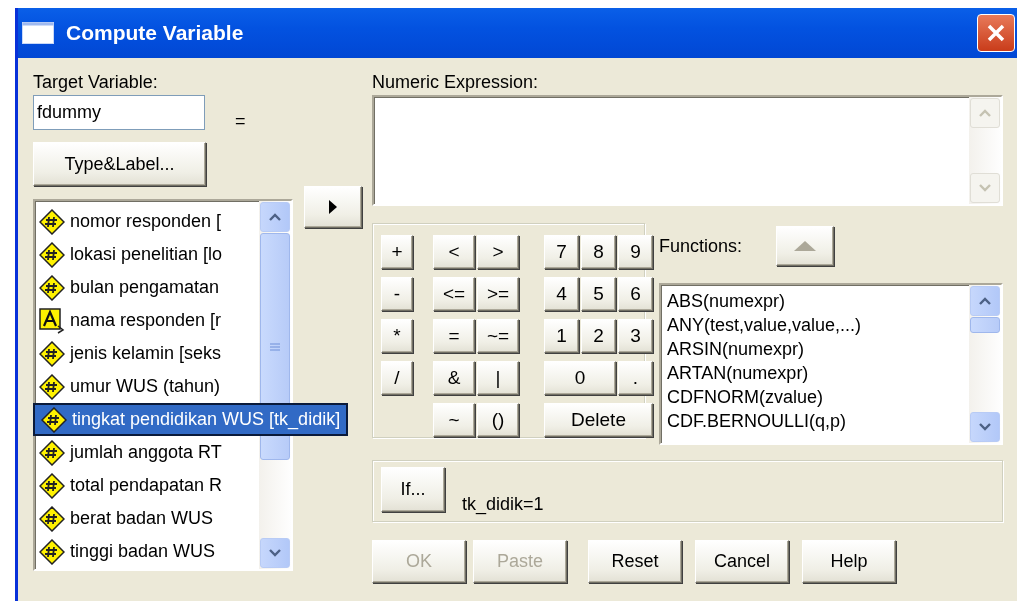 The image size is (1017, 601). Describe the element at coordinates (742, 561) in the screenshot. I see `dialog-button: Cancel` at that location.